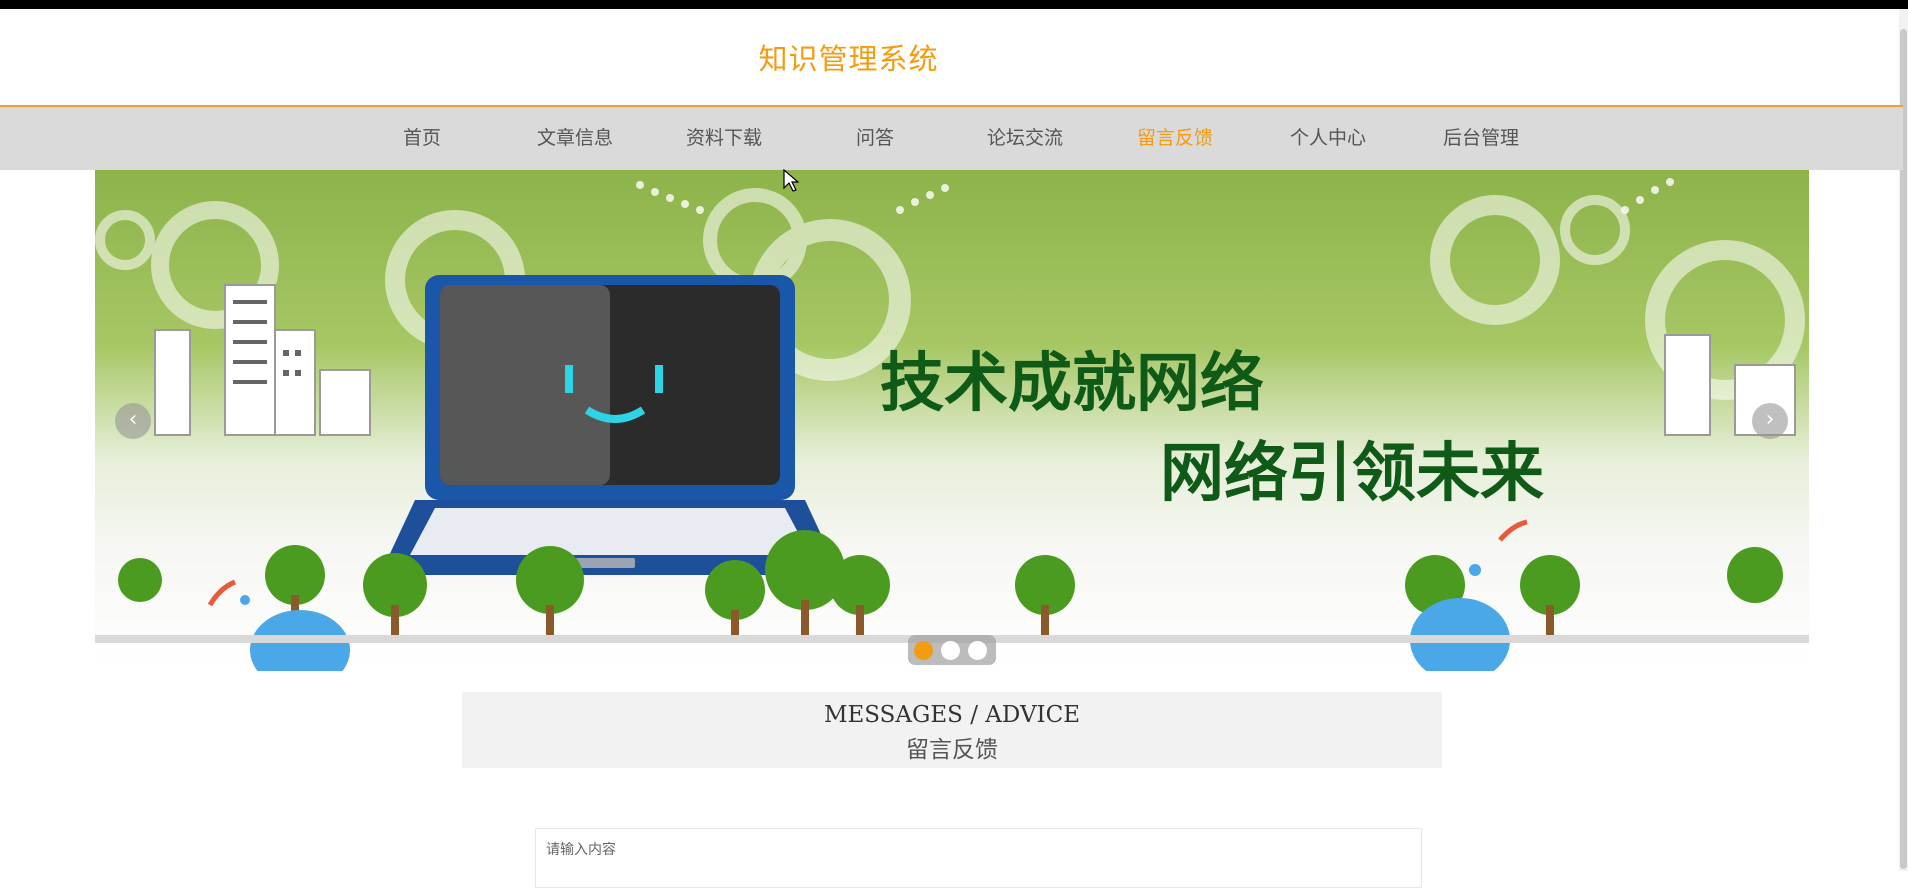 This screenshot has width=1908, height=888. What do you see at coordinates (875, 138) in the screenshot?
I see `nav-item-qa: 问答` at bounding box center [875, 138].